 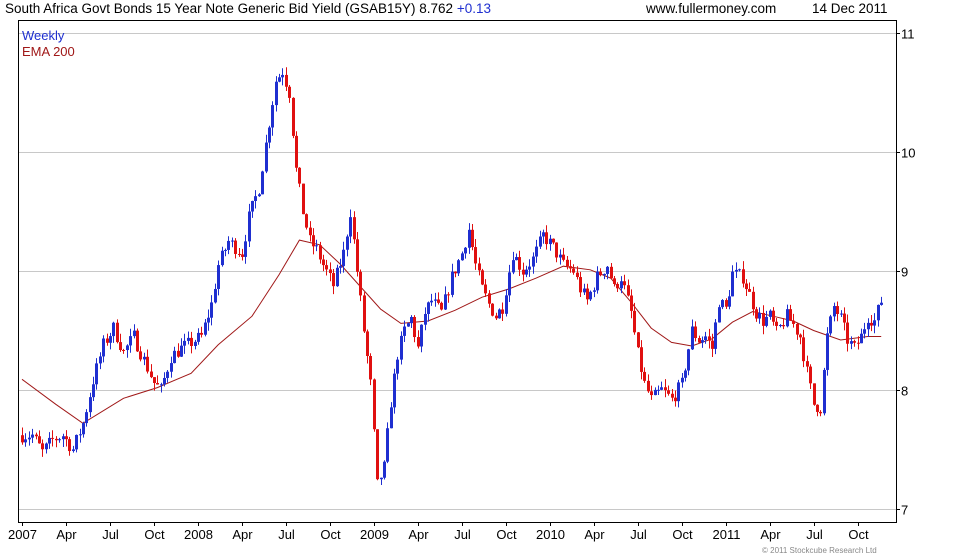 I want to click on x-tick-label: 2008, so click(x=198, y=534).